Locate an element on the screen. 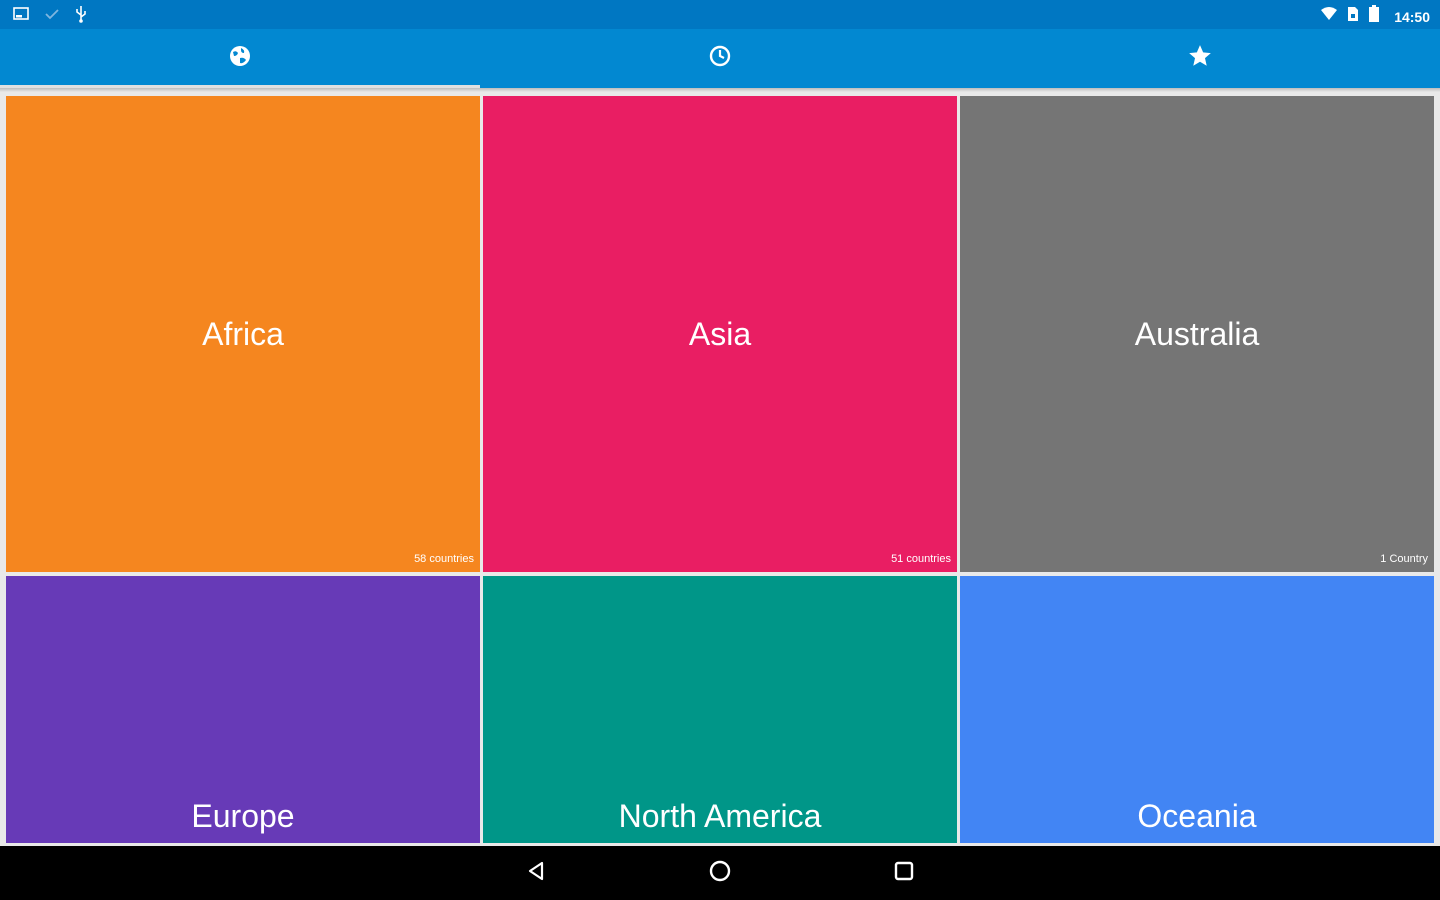 Image resolution: width=1440 pixels, height=900 pixels. tile-europe: Europe is located at coordinates (243, 709).